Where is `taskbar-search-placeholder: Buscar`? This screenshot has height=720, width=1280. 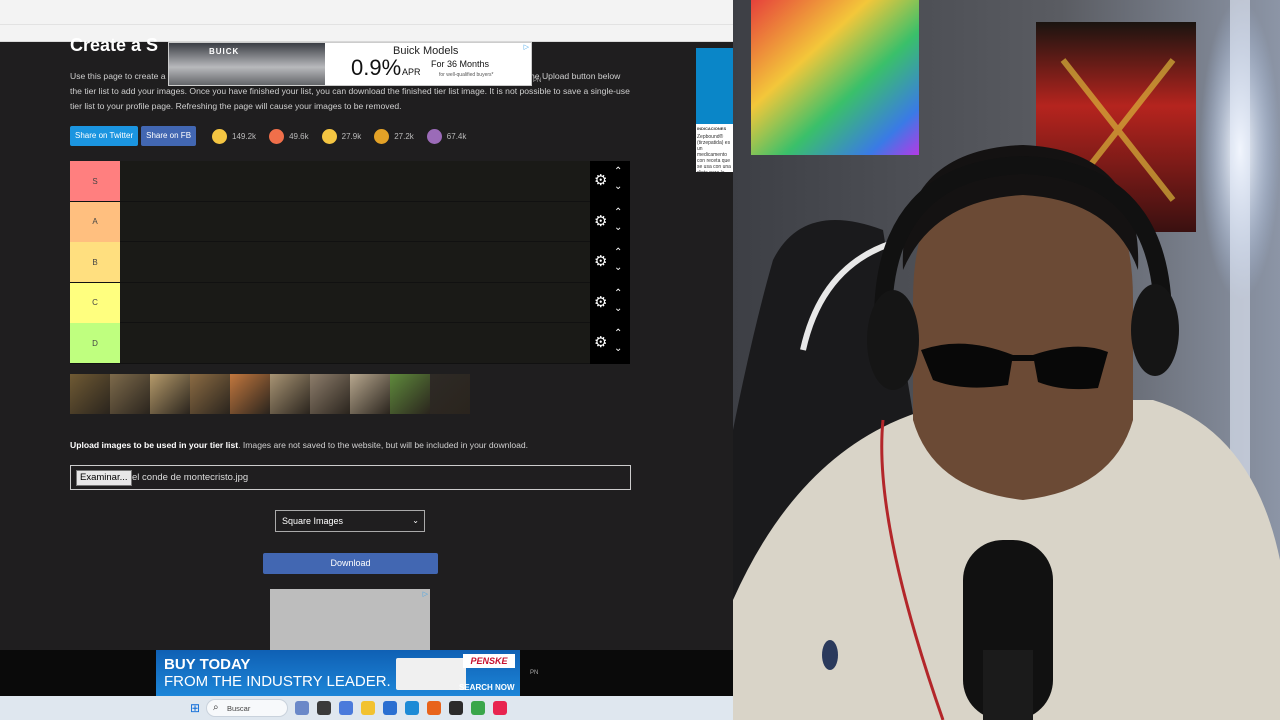
taskbar-search-placeholder: Buscar is located at coordinates (239, 708).